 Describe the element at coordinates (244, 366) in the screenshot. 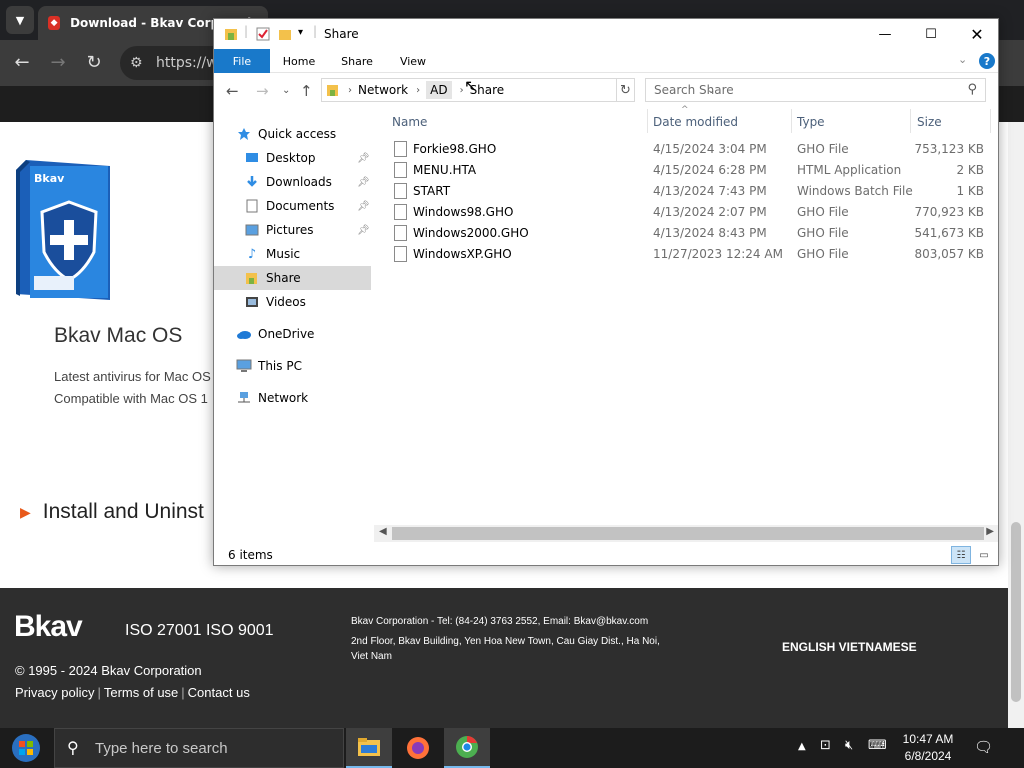

I see `computer-icon` at that location.